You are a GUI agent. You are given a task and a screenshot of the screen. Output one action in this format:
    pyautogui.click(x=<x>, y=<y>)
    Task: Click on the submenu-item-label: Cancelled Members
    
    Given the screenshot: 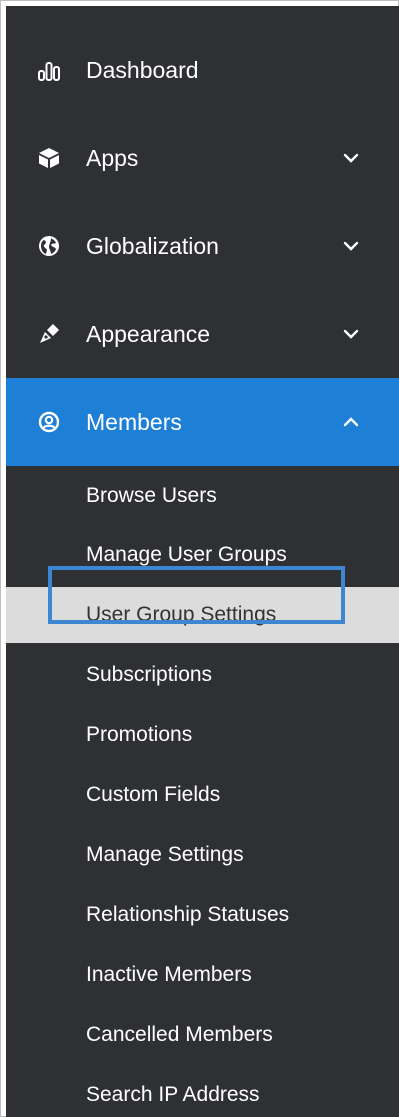 What is the action you would take?
    pyautogui.click(x=179, y=1034)
    